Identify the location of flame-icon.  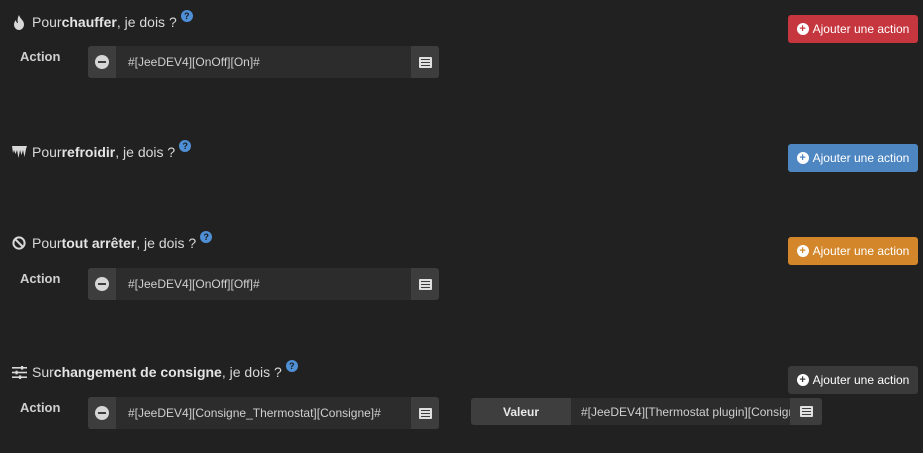
(19, 22).